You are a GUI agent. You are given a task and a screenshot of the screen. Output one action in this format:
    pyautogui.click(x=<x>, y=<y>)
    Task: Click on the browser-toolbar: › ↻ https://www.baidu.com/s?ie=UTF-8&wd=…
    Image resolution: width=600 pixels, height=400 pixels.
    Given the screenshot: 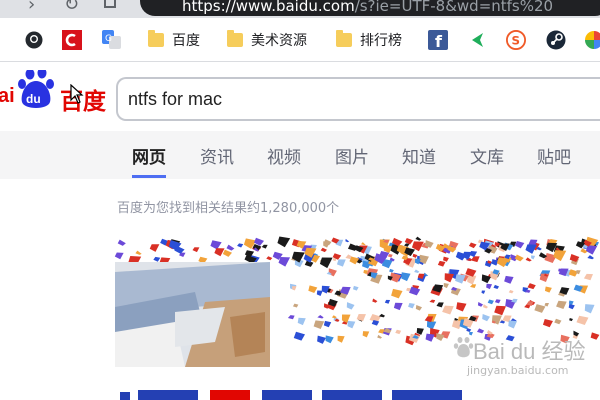 What is the action you would take?
    pyautogui.click(x=300, y=9)
    